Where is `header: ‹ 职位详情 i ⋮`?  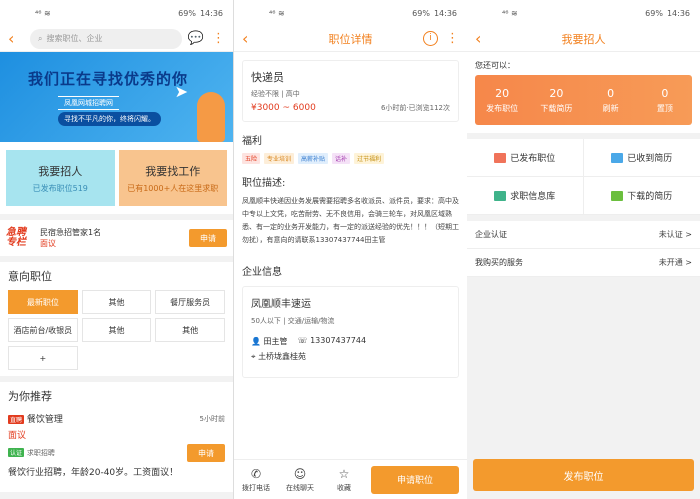
header: ‹ 职位详情 i ⋮ is located at coordinates (350, 39).